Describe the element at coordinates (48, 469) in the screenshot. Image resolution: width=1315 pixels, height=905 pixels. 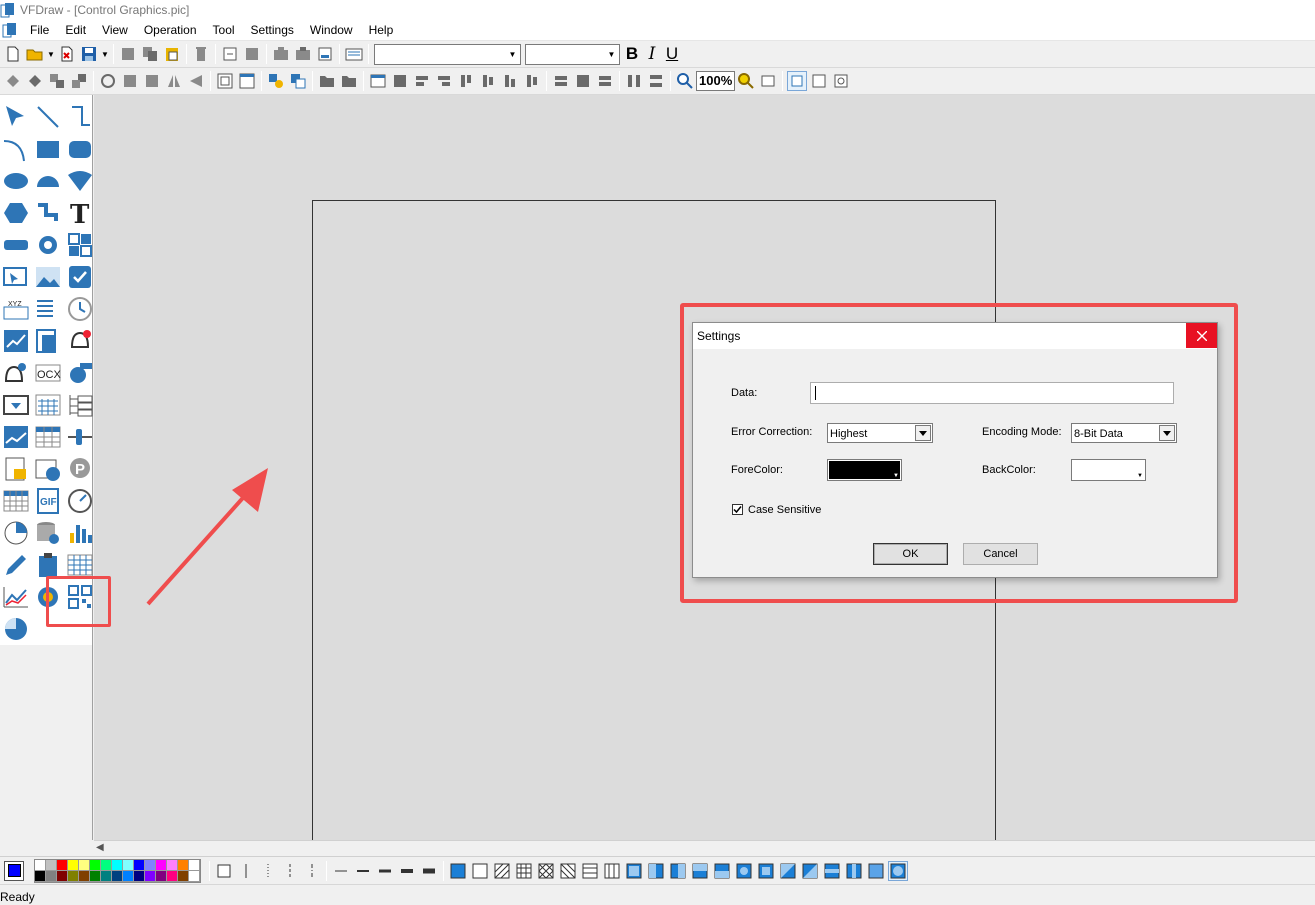
I see `schedule-icon` at that location.